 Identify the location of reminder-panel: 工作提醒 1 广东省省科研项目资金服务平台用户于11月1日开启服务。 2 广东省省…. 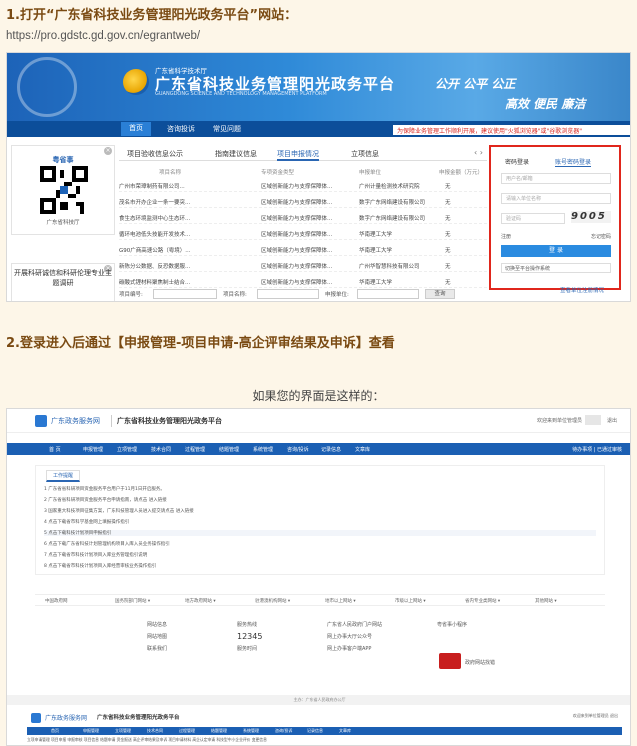
(320, 520).